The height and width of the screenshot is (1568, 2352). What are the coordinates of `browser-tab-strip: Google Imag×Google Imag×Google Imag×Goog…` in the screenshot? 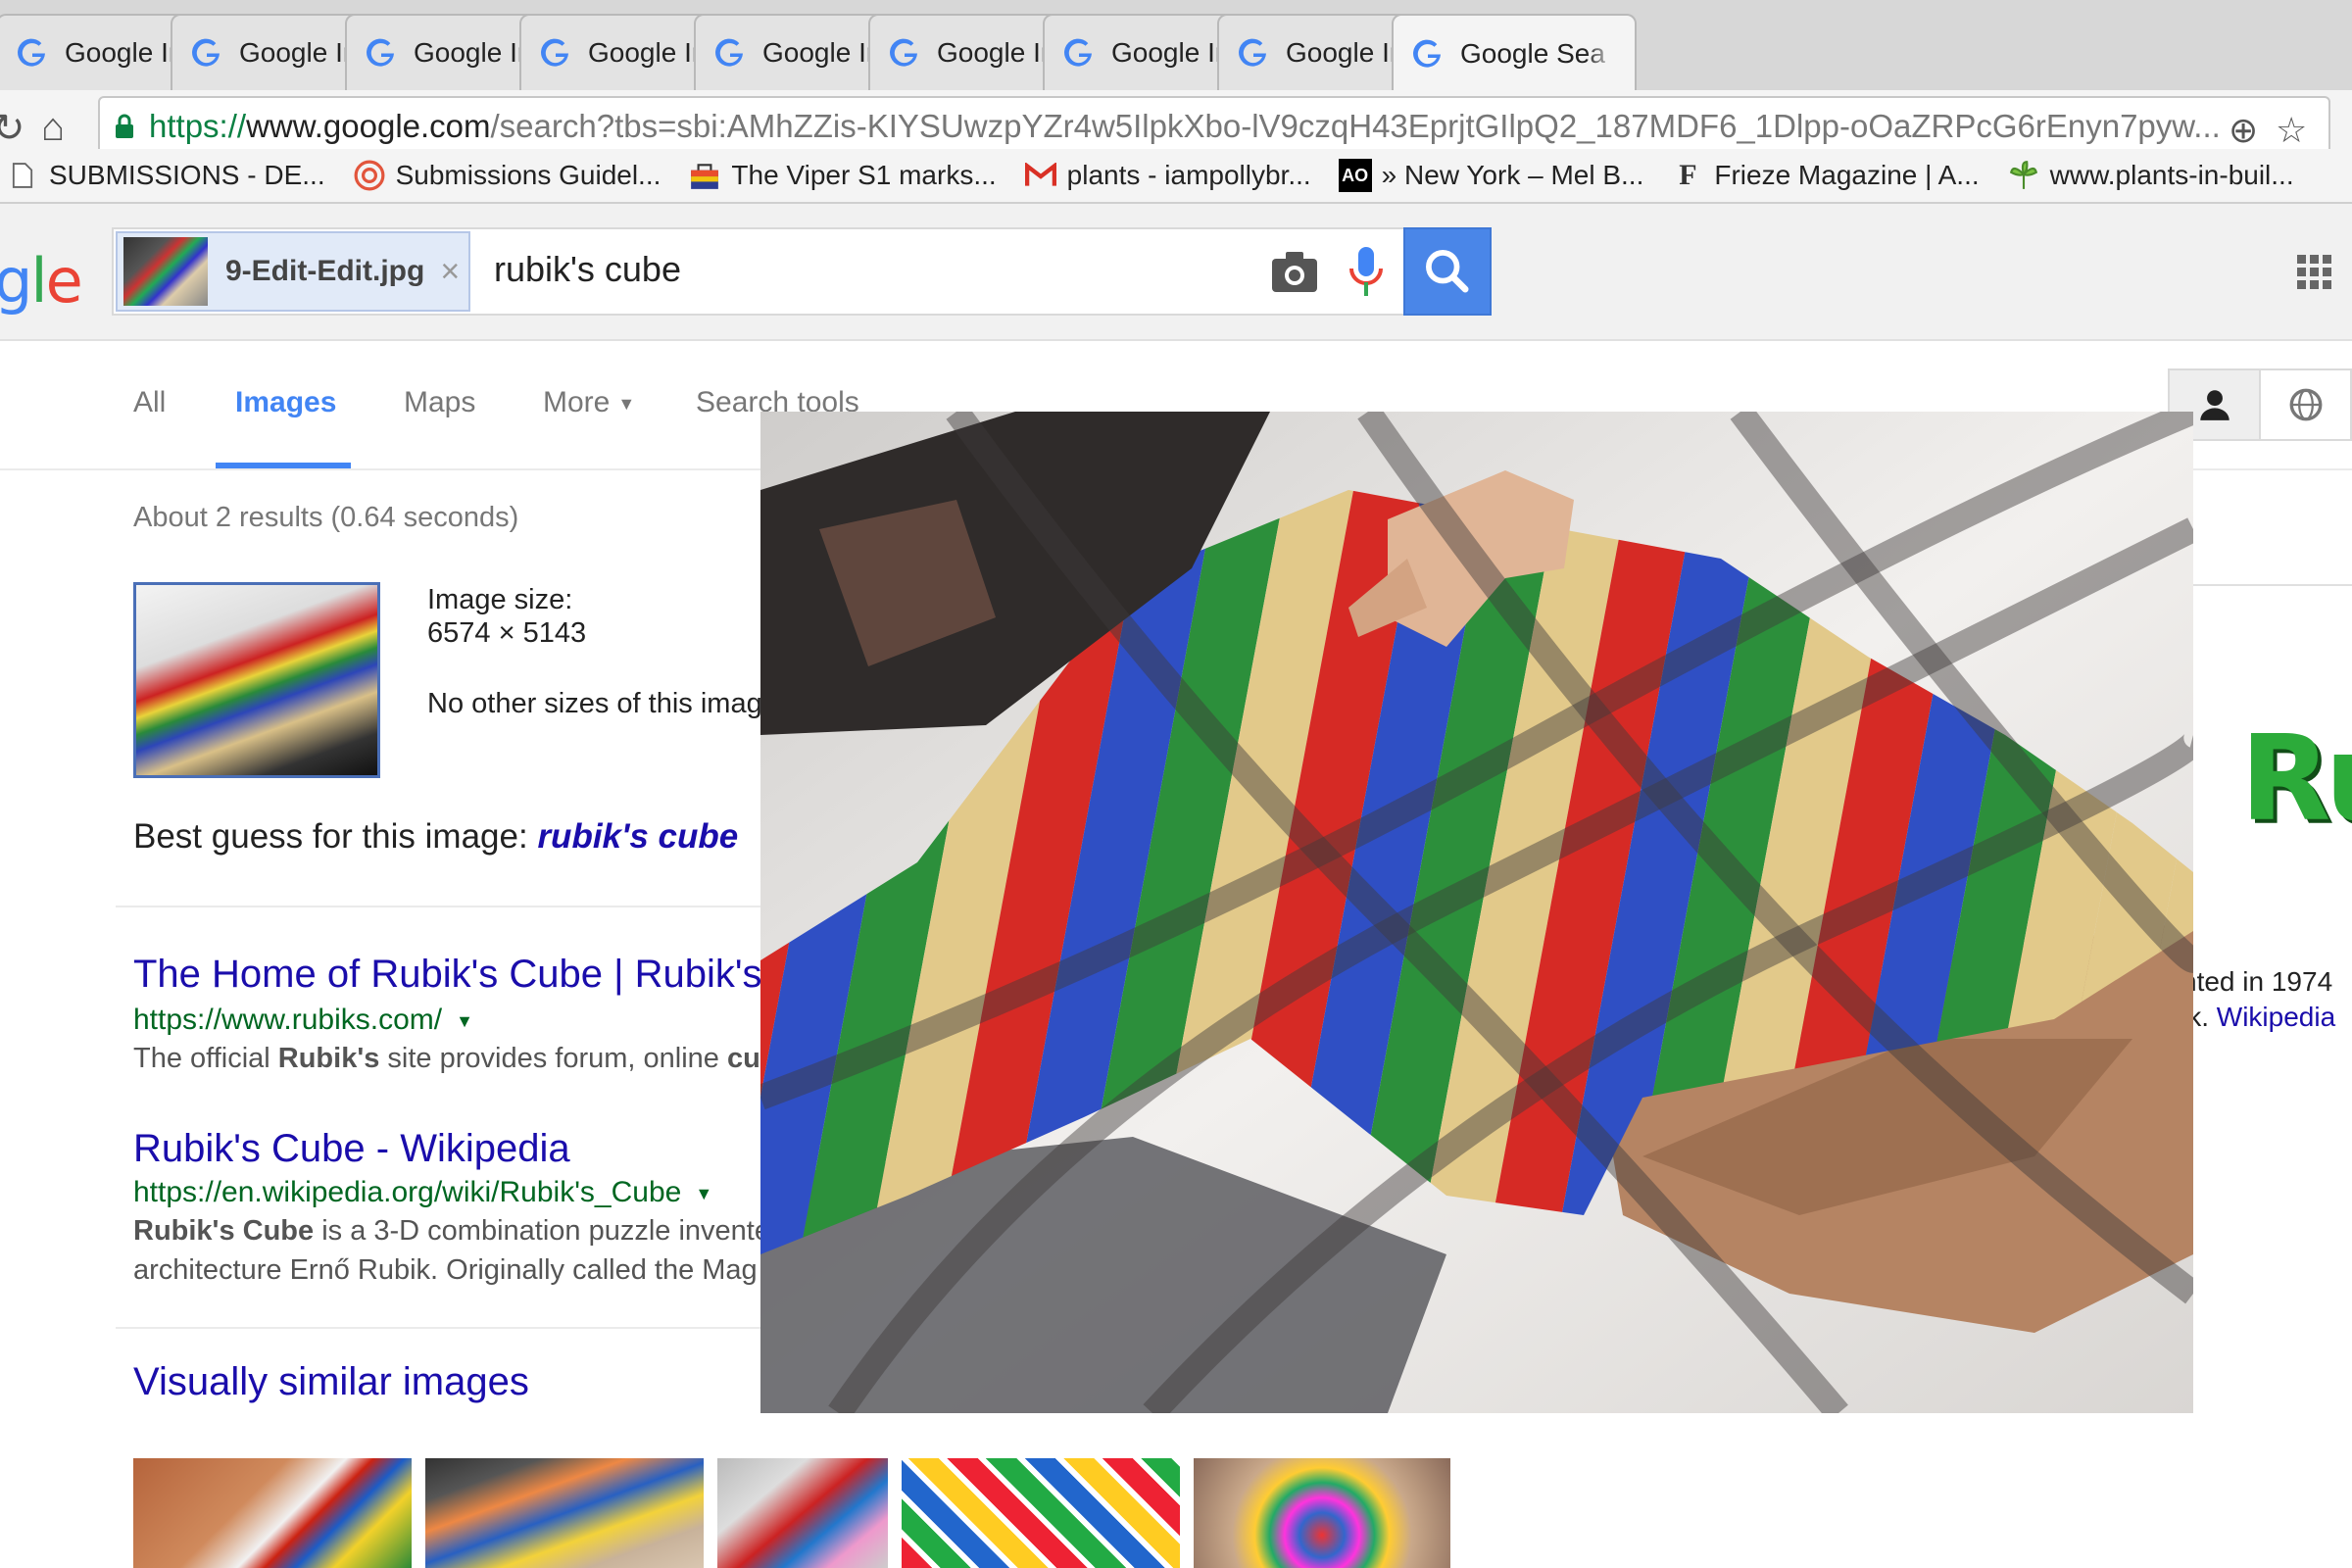 It's located at (1176, 45).